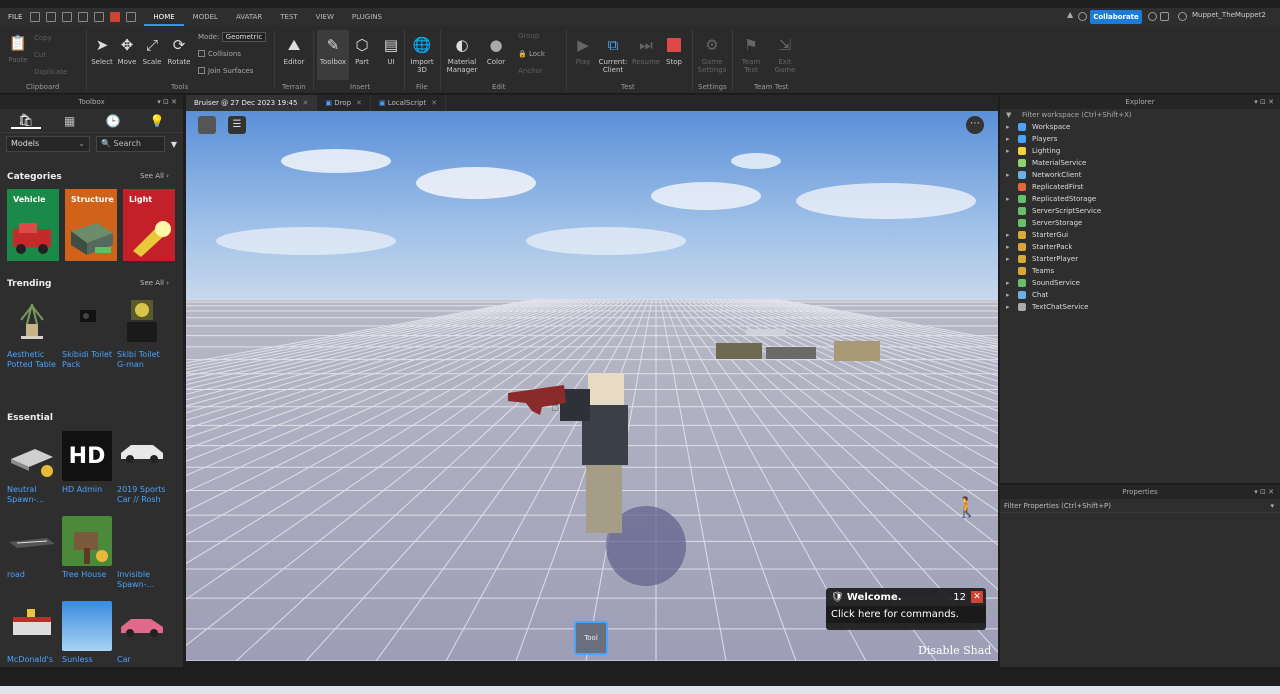  I want to click on current-client-button: ⧉ Current: Client, so click(613, 55).